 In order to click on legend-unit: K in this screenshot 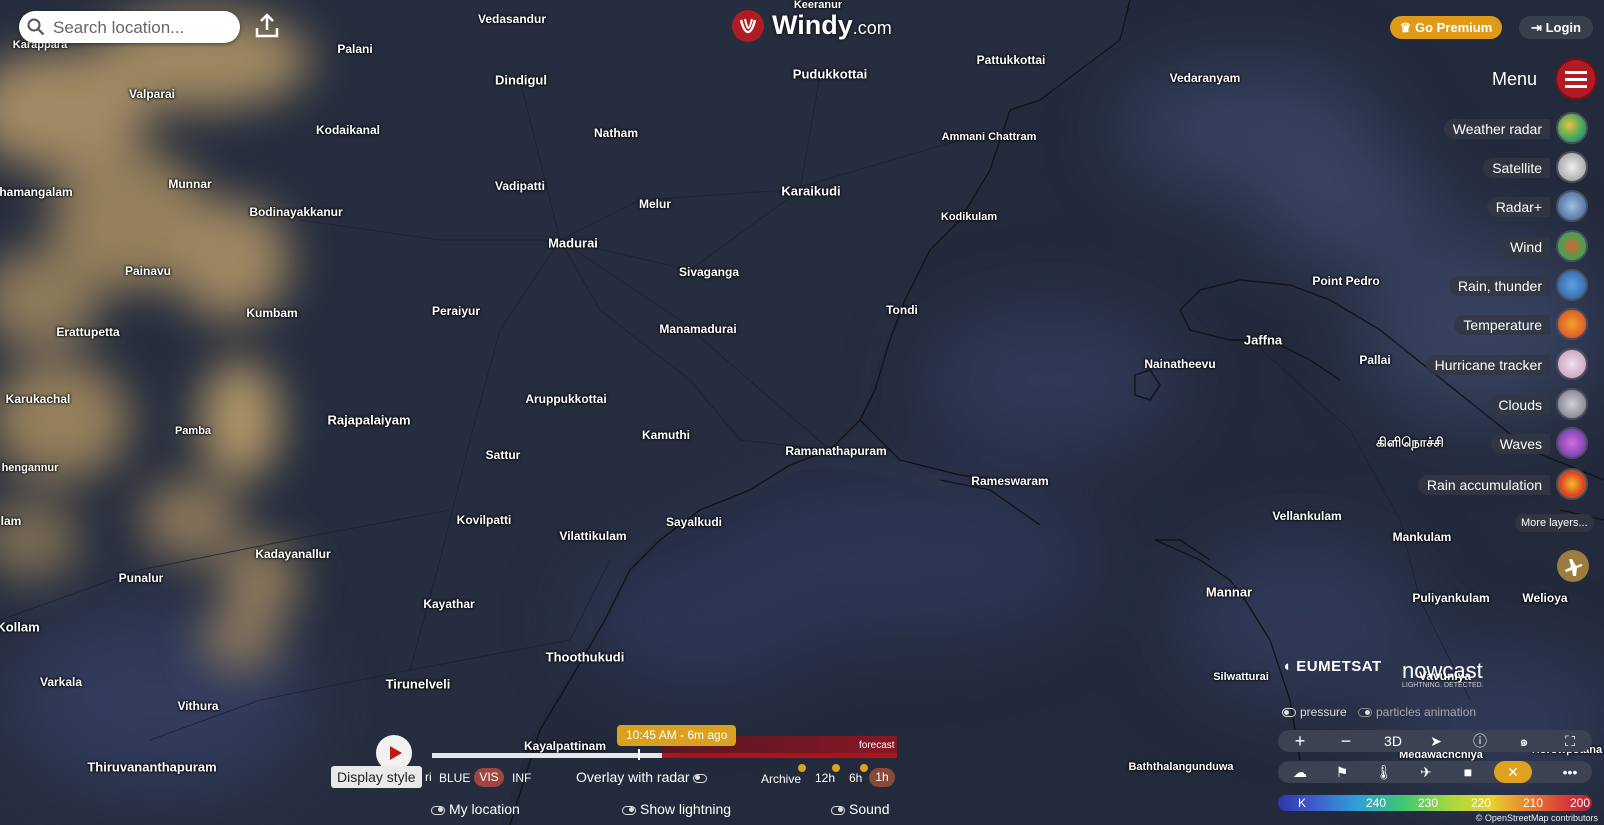, I will do `click(1302, 803)`.